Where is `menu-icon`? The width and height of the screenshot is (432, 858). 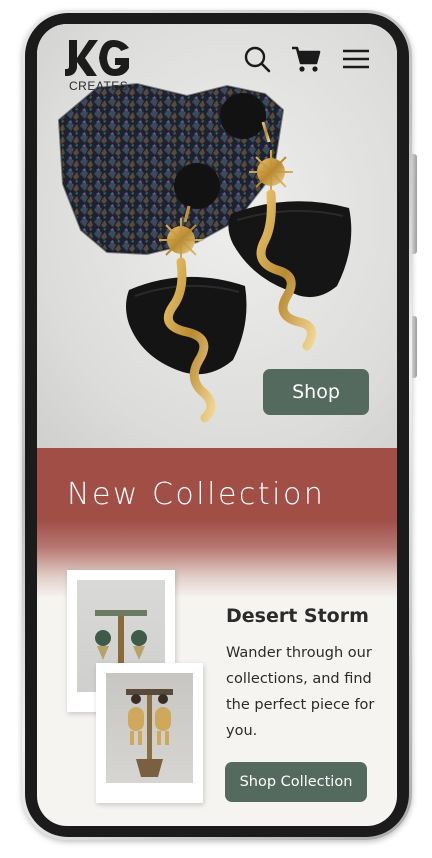
menu-icon is located at coordinates (356, 59).